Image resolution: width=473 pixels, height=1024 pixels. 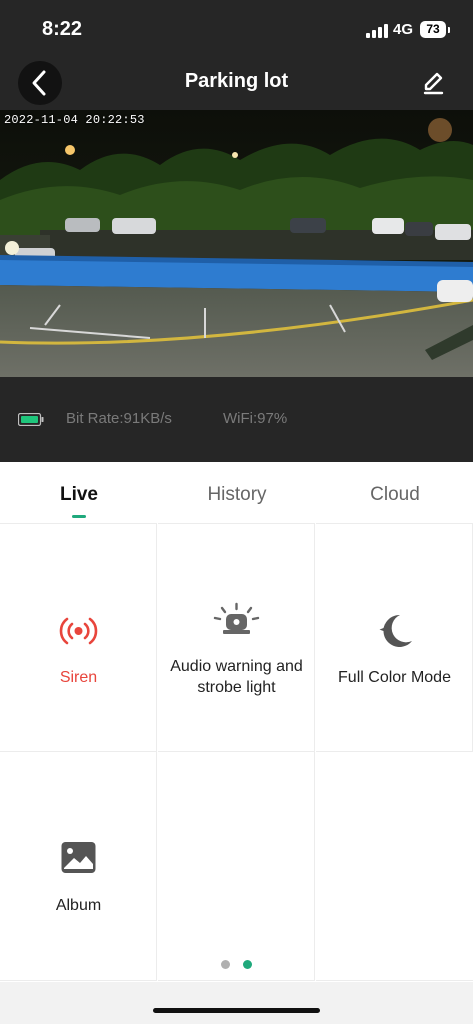 I want to click on siren-button: Siren, so click(x=78, y=637).